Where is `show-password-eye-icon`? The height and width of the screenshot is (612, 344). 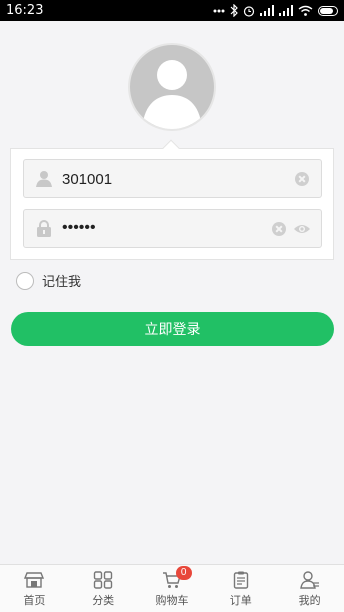 show-password-eye-icon is located at coordinates (302, 229).